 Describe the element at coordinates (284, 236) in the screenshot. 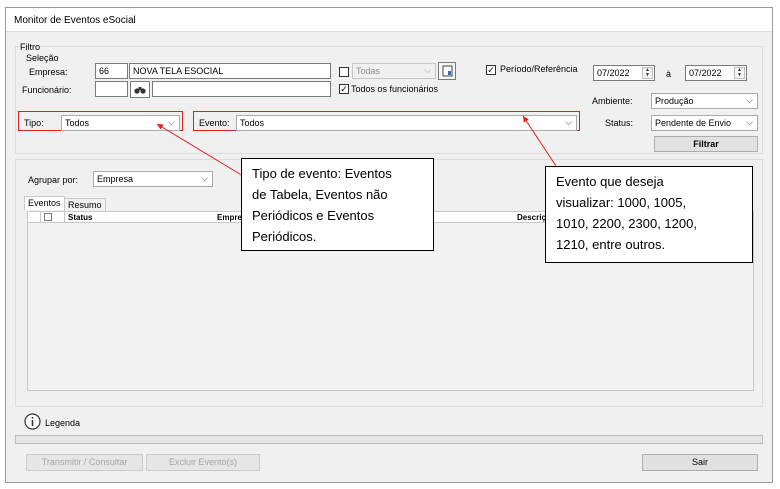

I see `callout-line: Periódicos.` at that location.